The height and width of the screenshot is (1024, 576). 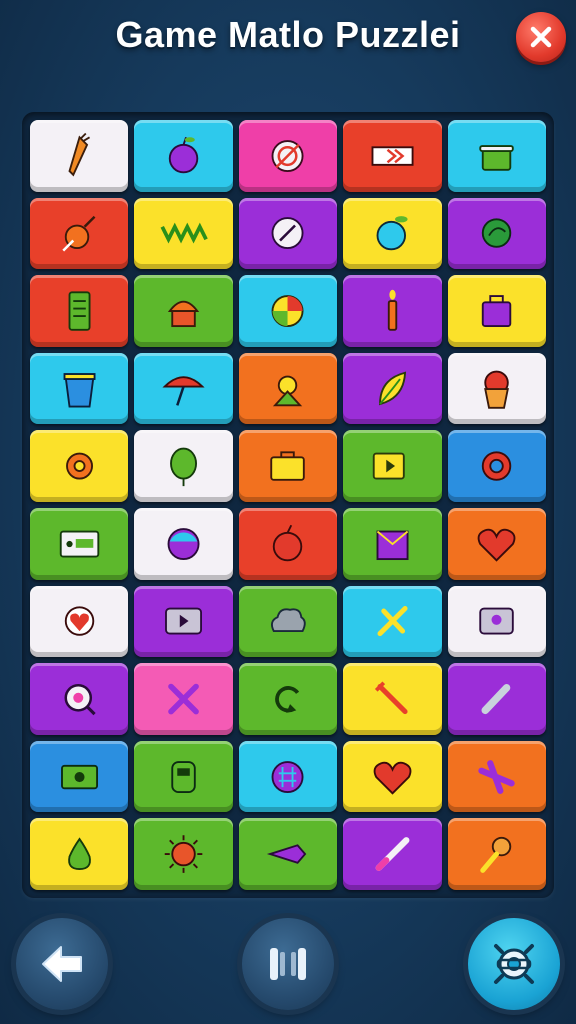 I want to click on compass-icon, so click(x=288, y=233).